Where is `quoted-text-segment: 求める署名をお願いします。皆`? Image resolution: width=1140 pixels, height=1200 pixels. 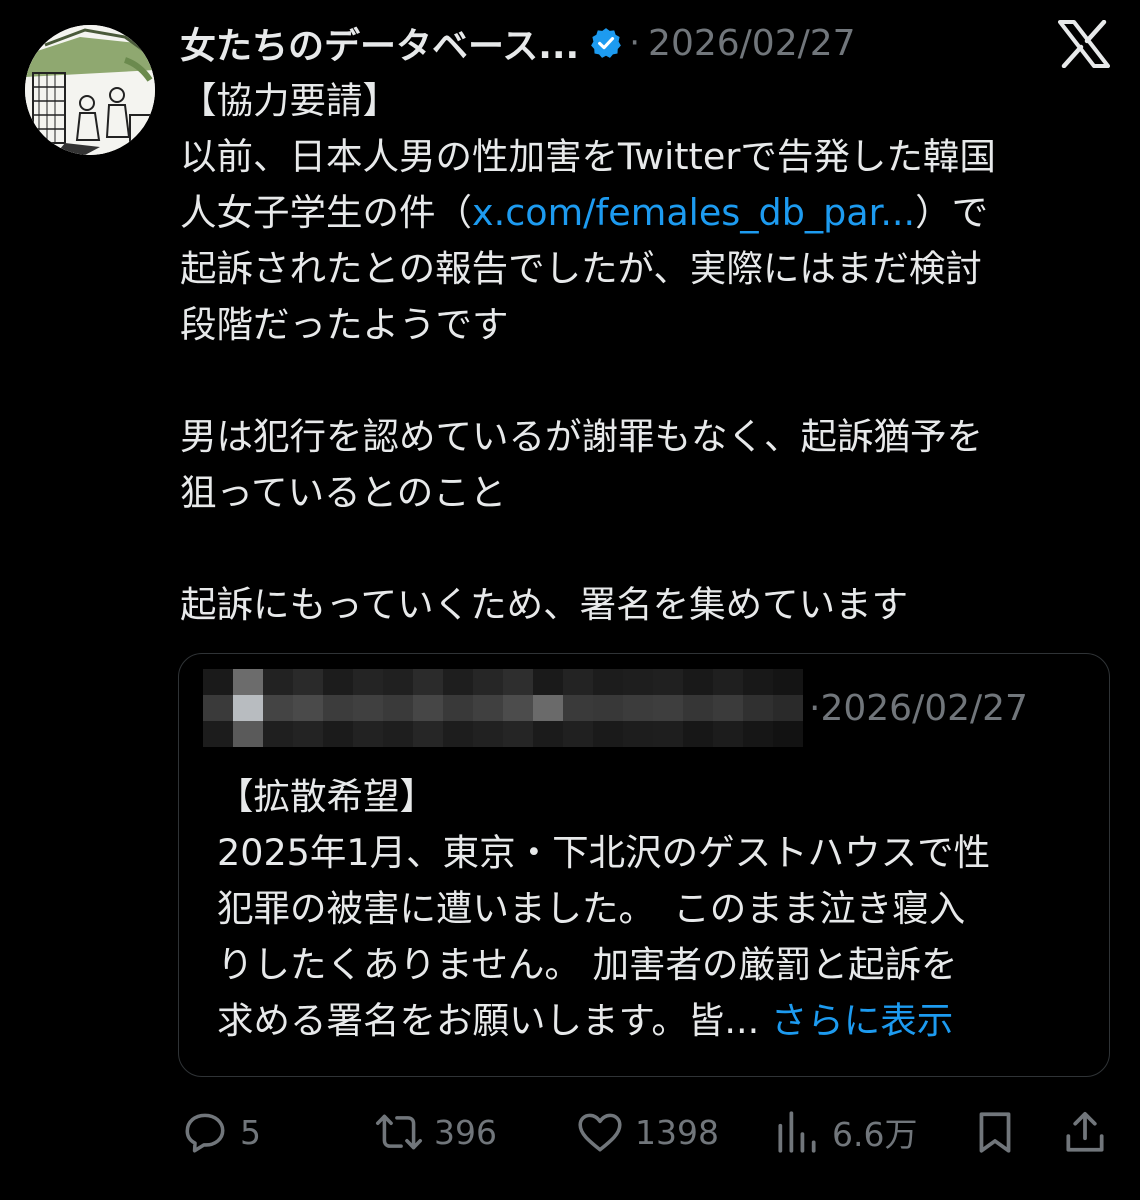 quoted-text-segment: 求める署名をお願いします。皆 is located at coordinates (471, 1020).